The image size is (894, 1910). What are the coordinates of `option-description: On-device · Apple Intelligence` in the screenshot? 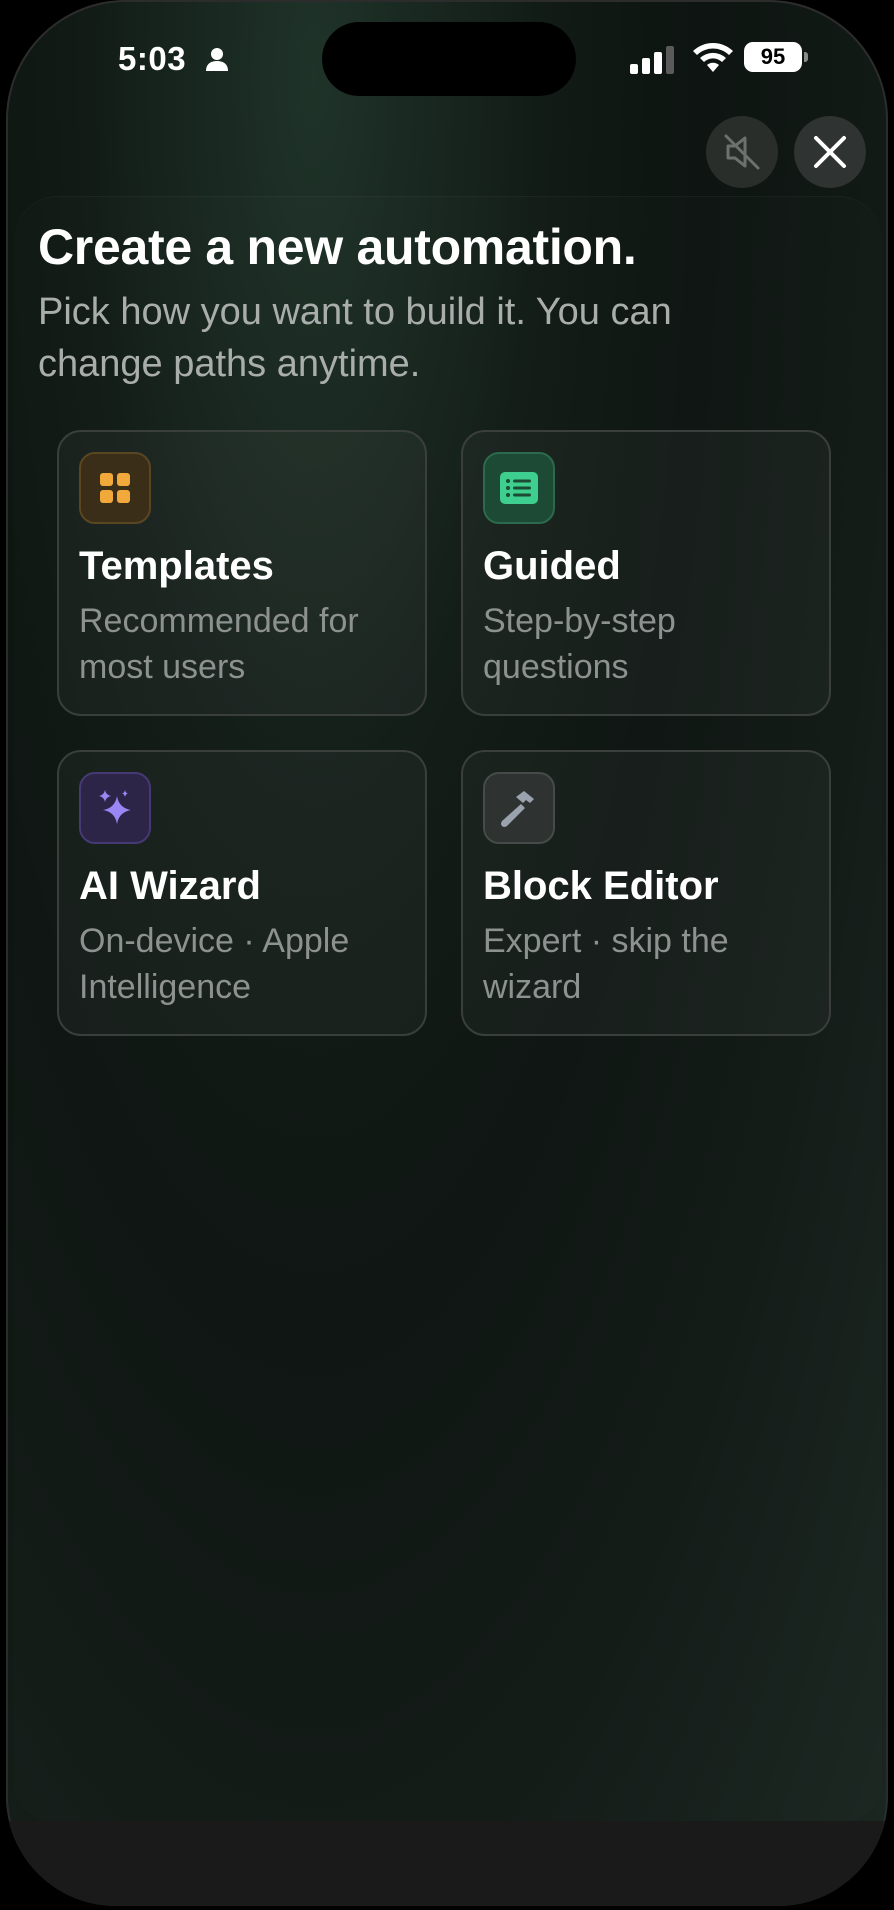 It's located at (214, 964).